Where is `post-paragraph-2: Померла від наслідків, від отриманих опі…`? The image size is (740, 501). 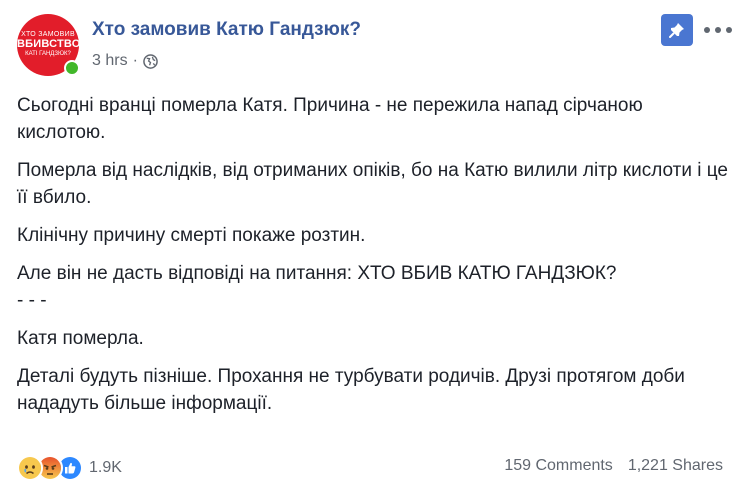
post-paragraph-2: Померла від наслідків, від отриманих опі… is located at coordinates (372, 184).